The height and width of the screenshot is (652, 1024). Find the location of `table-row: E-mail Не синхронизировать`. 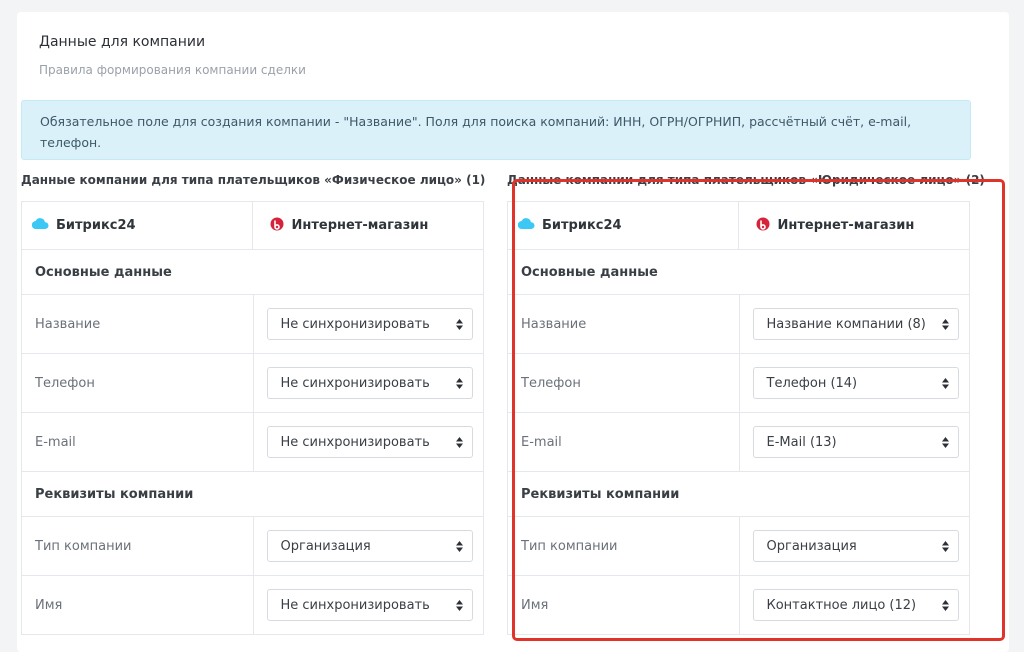

table-row: E-mail Не синхронизировать is located at coordinates (252, 442).